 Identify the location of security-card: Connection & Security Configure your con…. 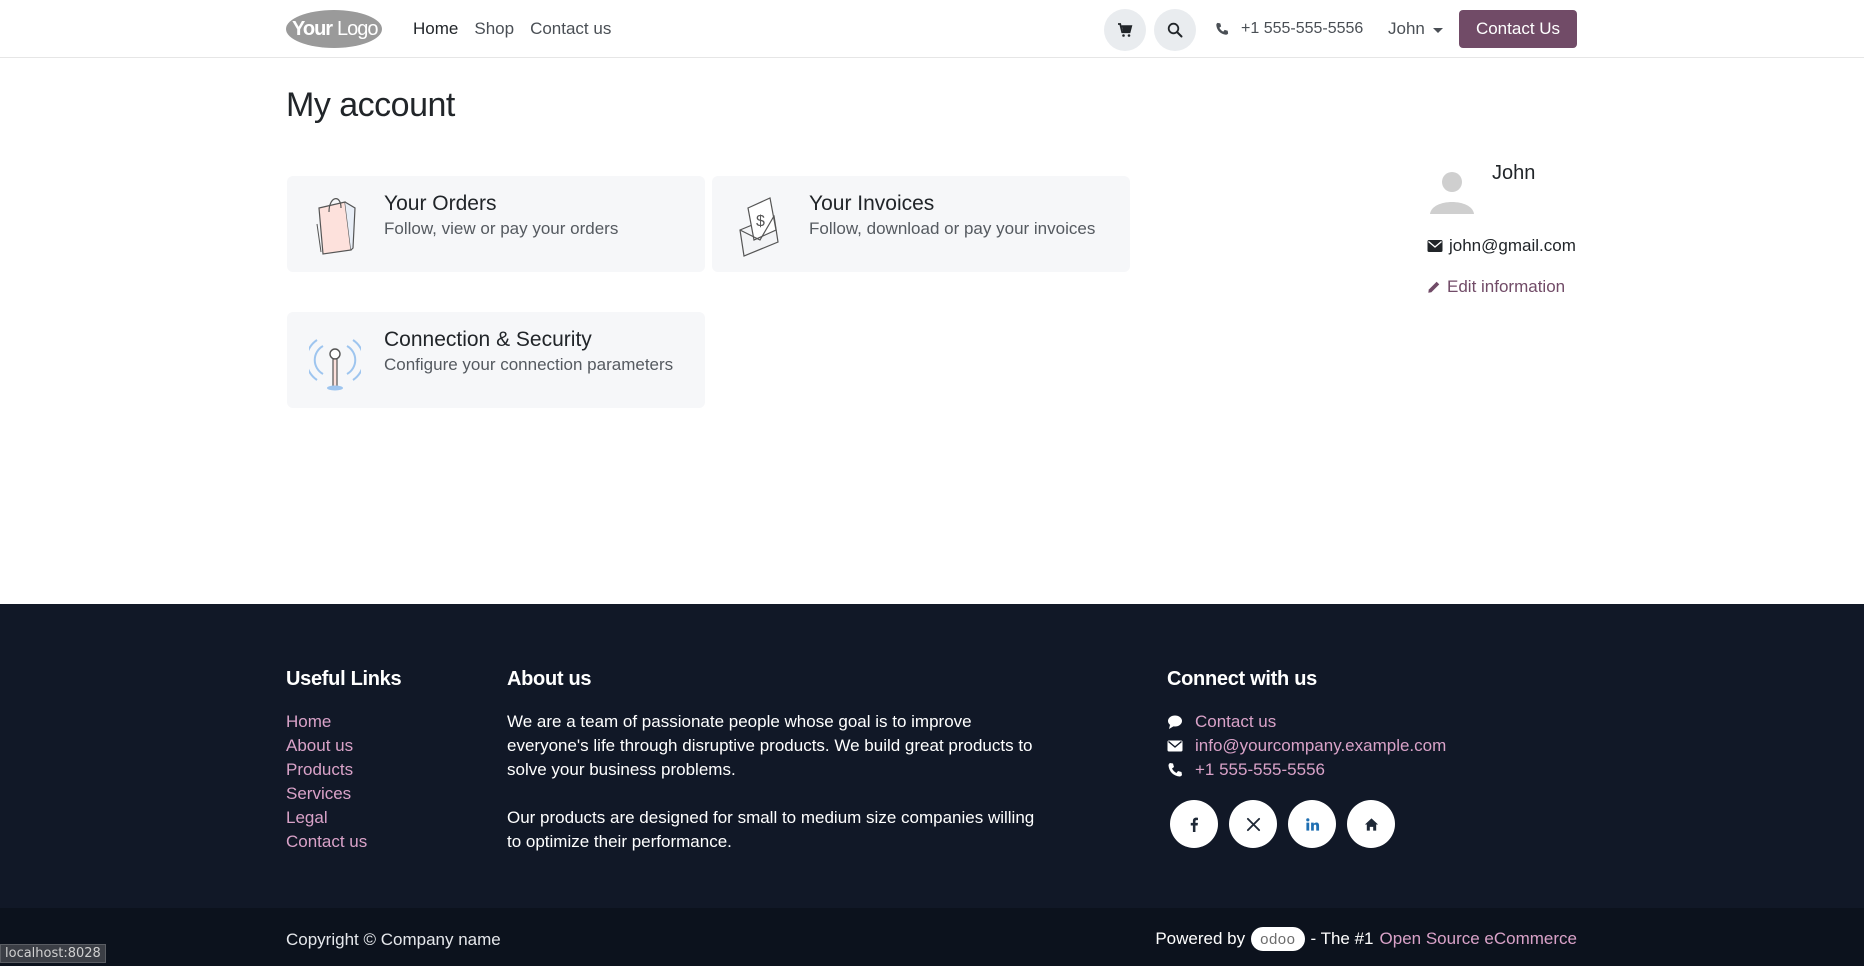
(496, 360).